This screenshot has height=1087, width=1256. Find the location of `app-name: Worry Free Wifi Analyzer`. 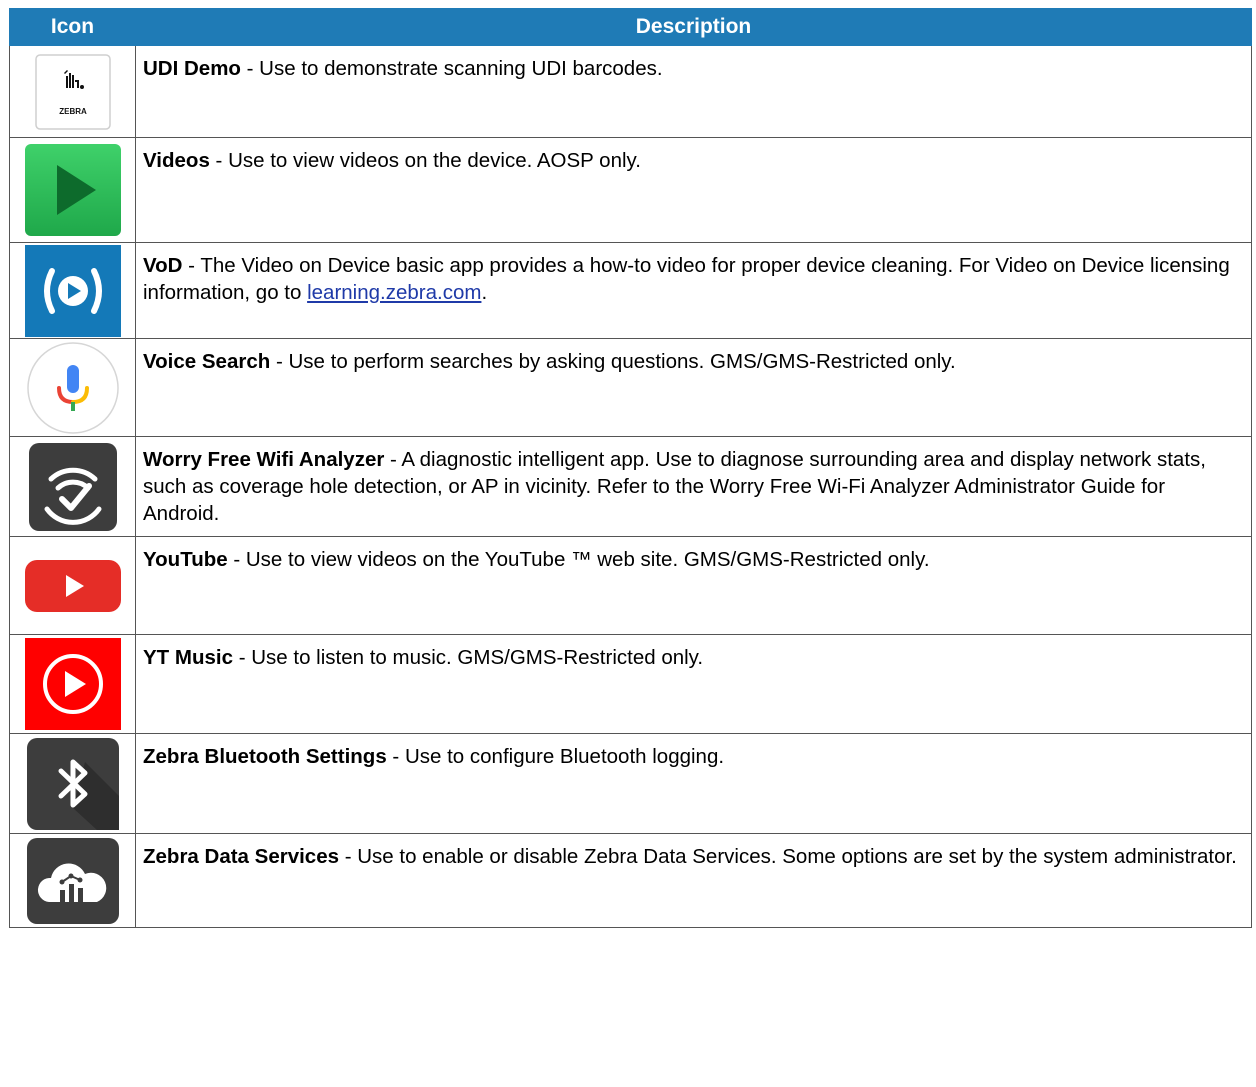

app-name: Worry Free Wifi Analyzer is located at coordinates (264, 459).